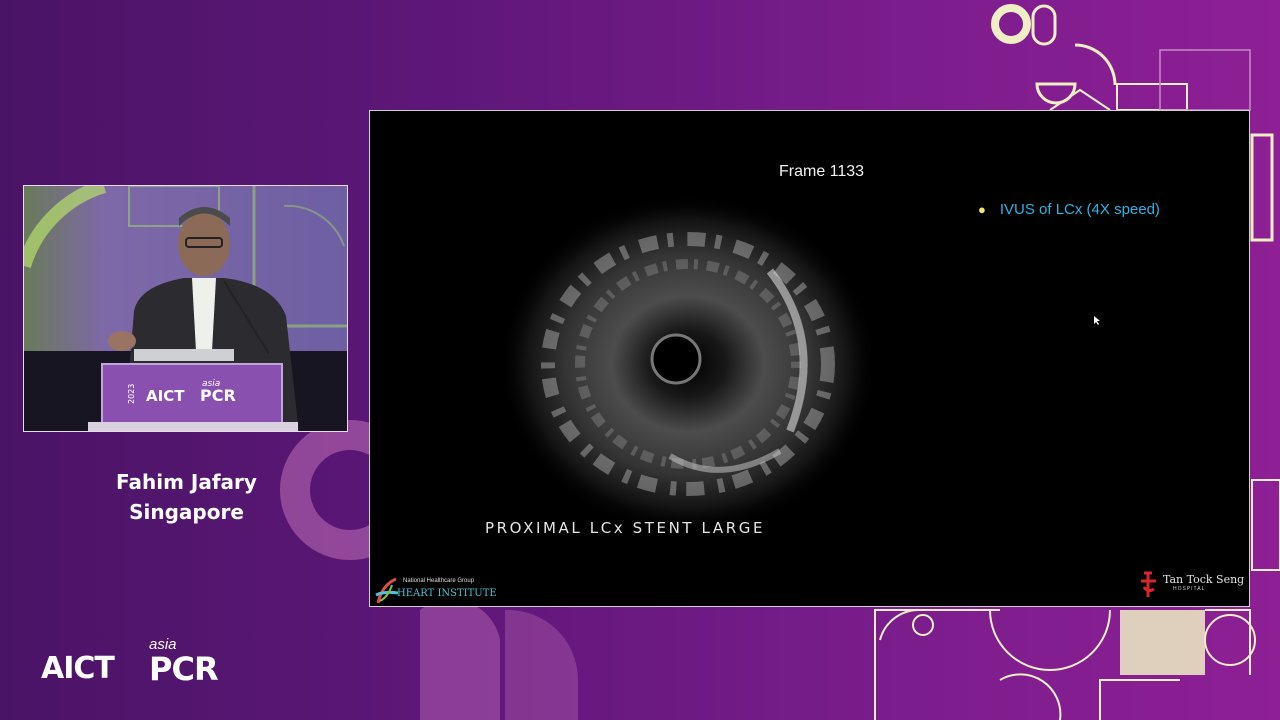 This screenshot has width=1280, height=720. I want to click on podium-brand: AICT, so click(165, 396).